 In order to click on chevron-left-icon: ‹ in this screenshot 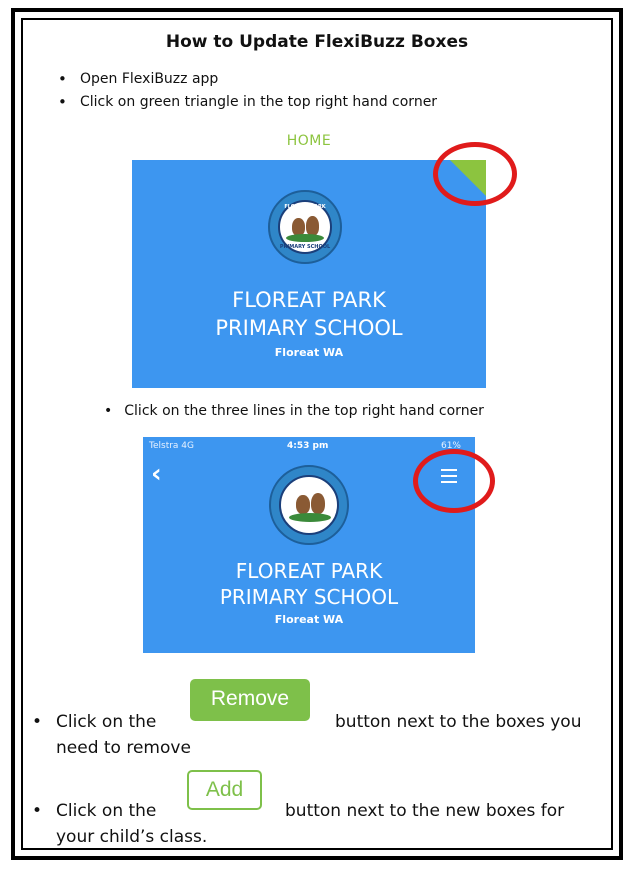, I will do `click(156, 474)`.